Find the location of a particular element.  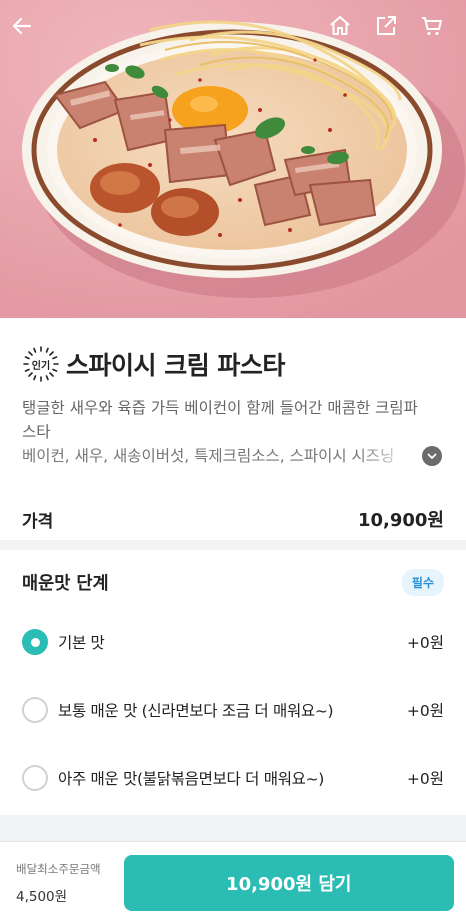

bottom-order-bar: 배달최소주문금액 4,500원 10,900원 담기 is located at coordinates (233, 882).